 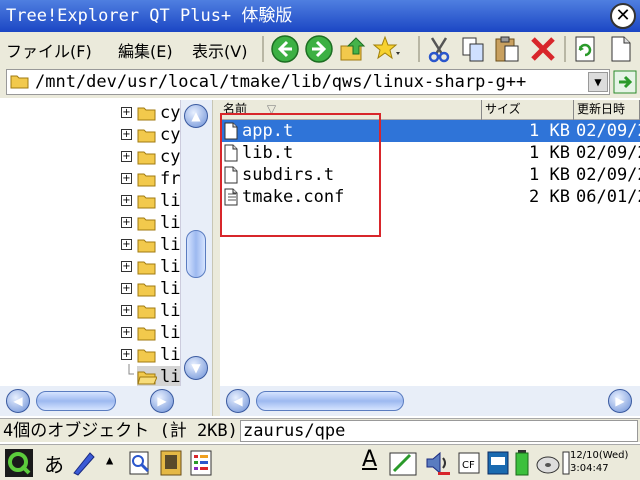 I want to click on tray-expand-icon: ▲, so click(x=109, y=460).